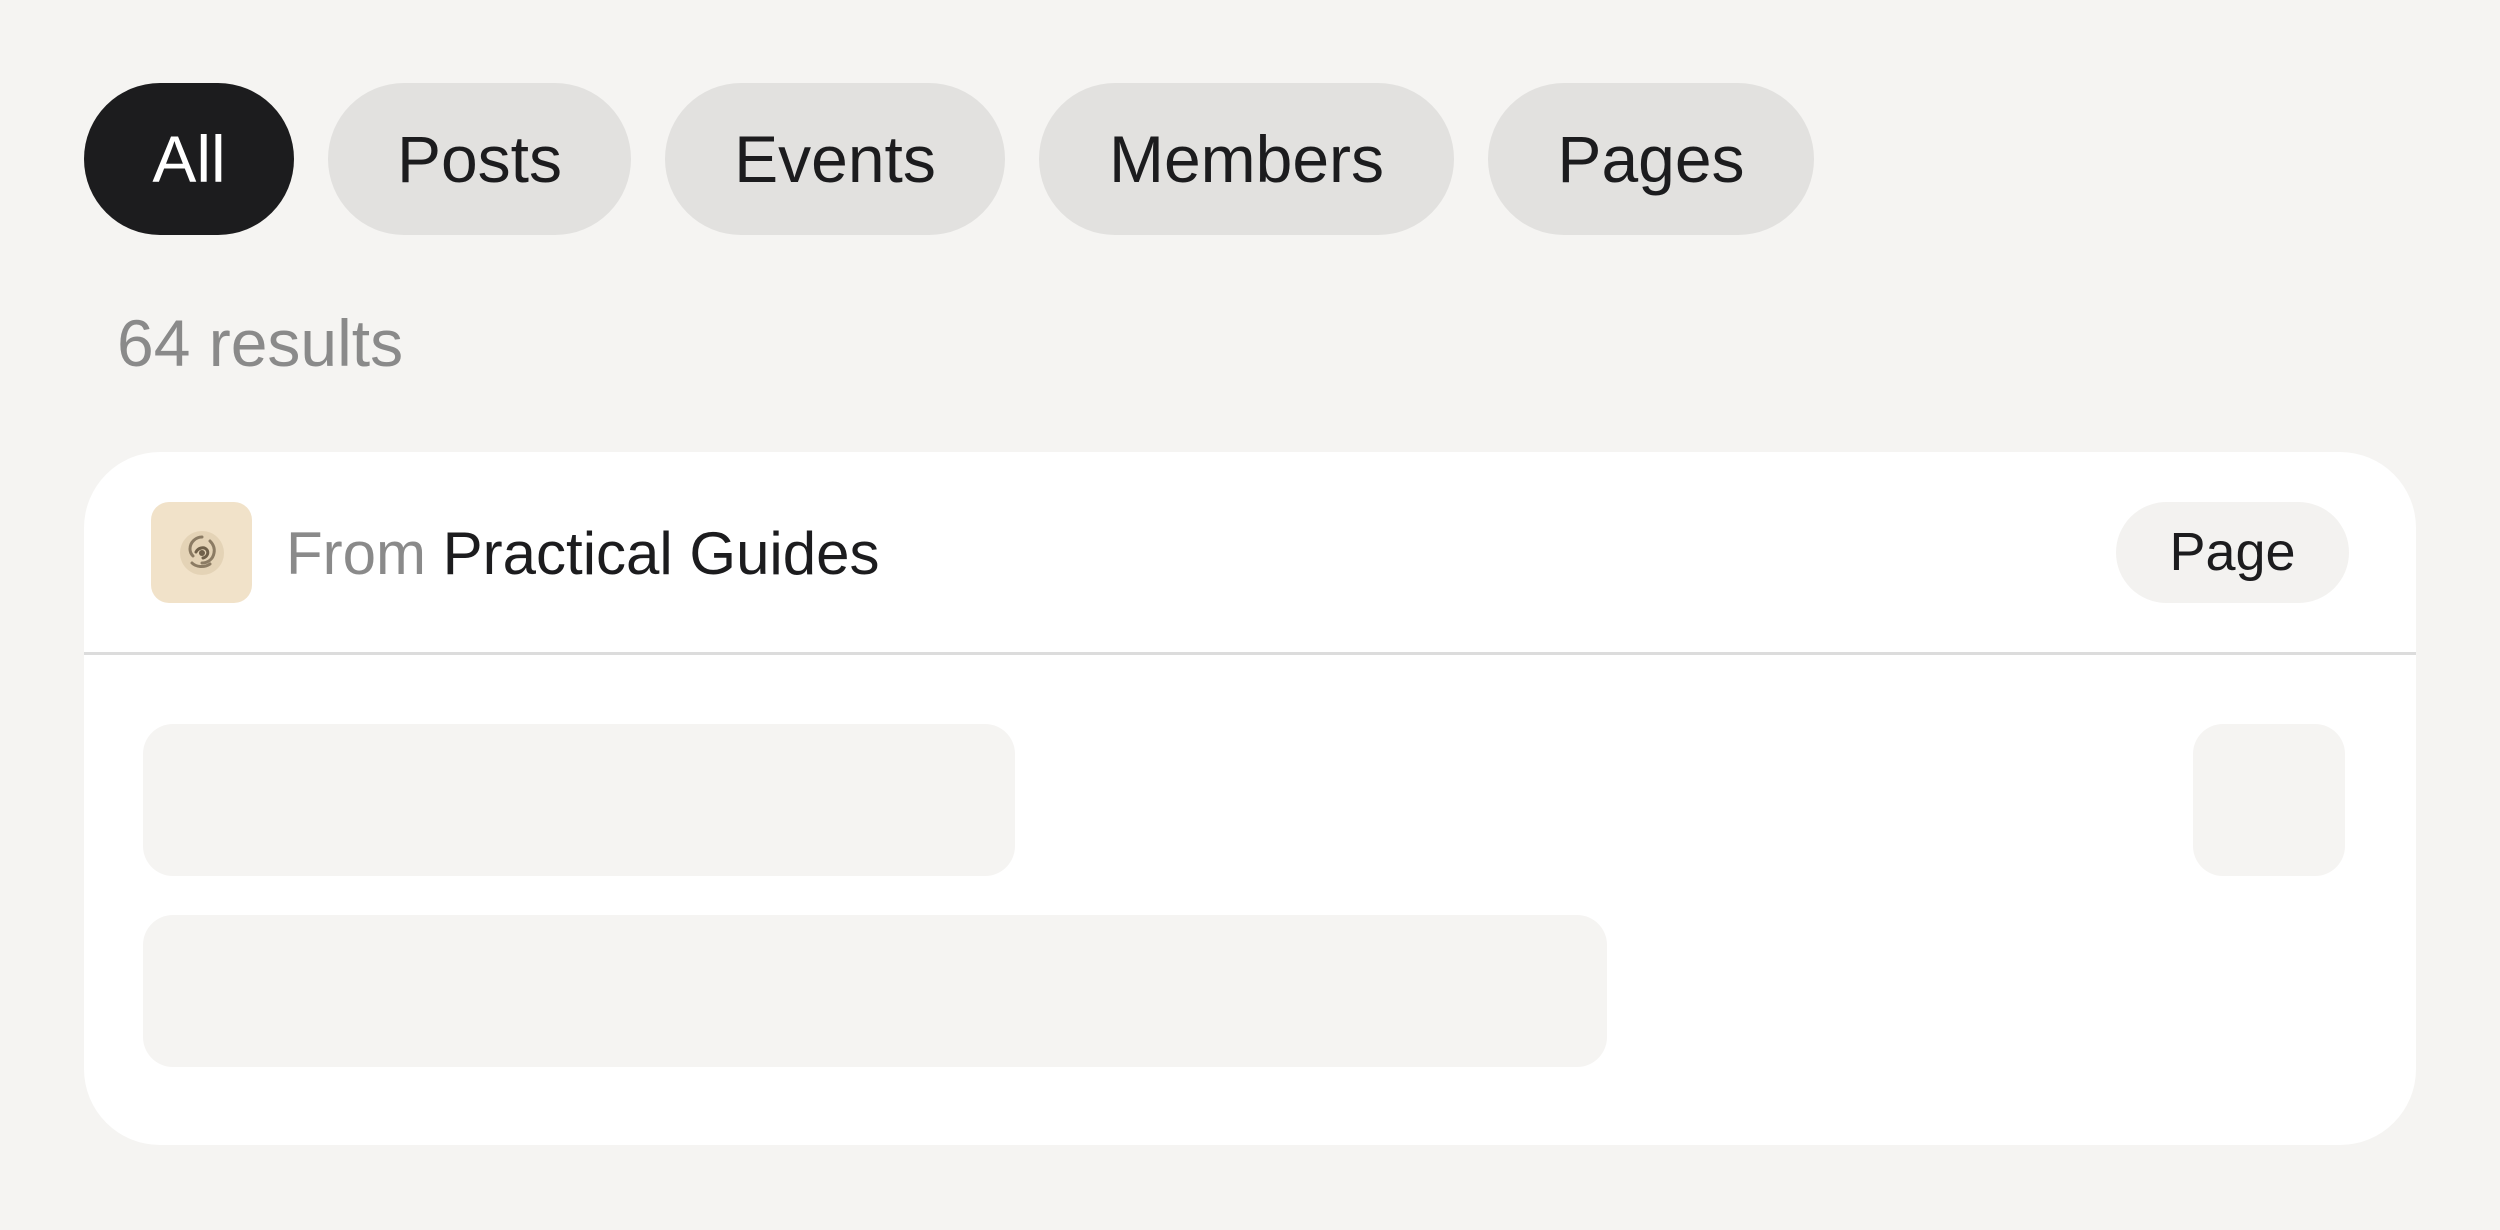 The height and width of the screenshot is (1230, 2500). What do you see at coordinates (2269, 800) in the screenshot?
I see `skeleton-thumbnail-placeholder` at bounding box center [2269, 800].